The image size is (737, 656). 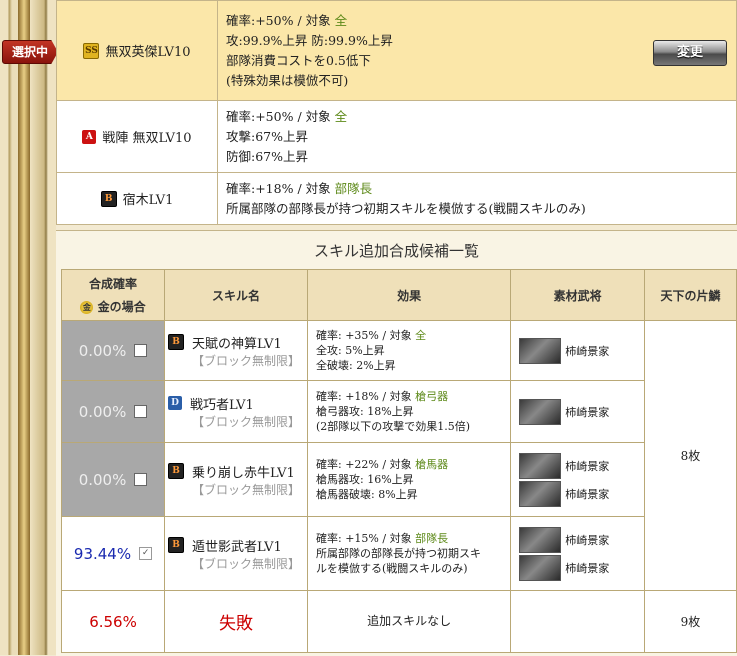 What do you see at coordinates (30, 52) in the screenshot?
I see `selected-tag: 選択中` at bounding box center [30, 52].